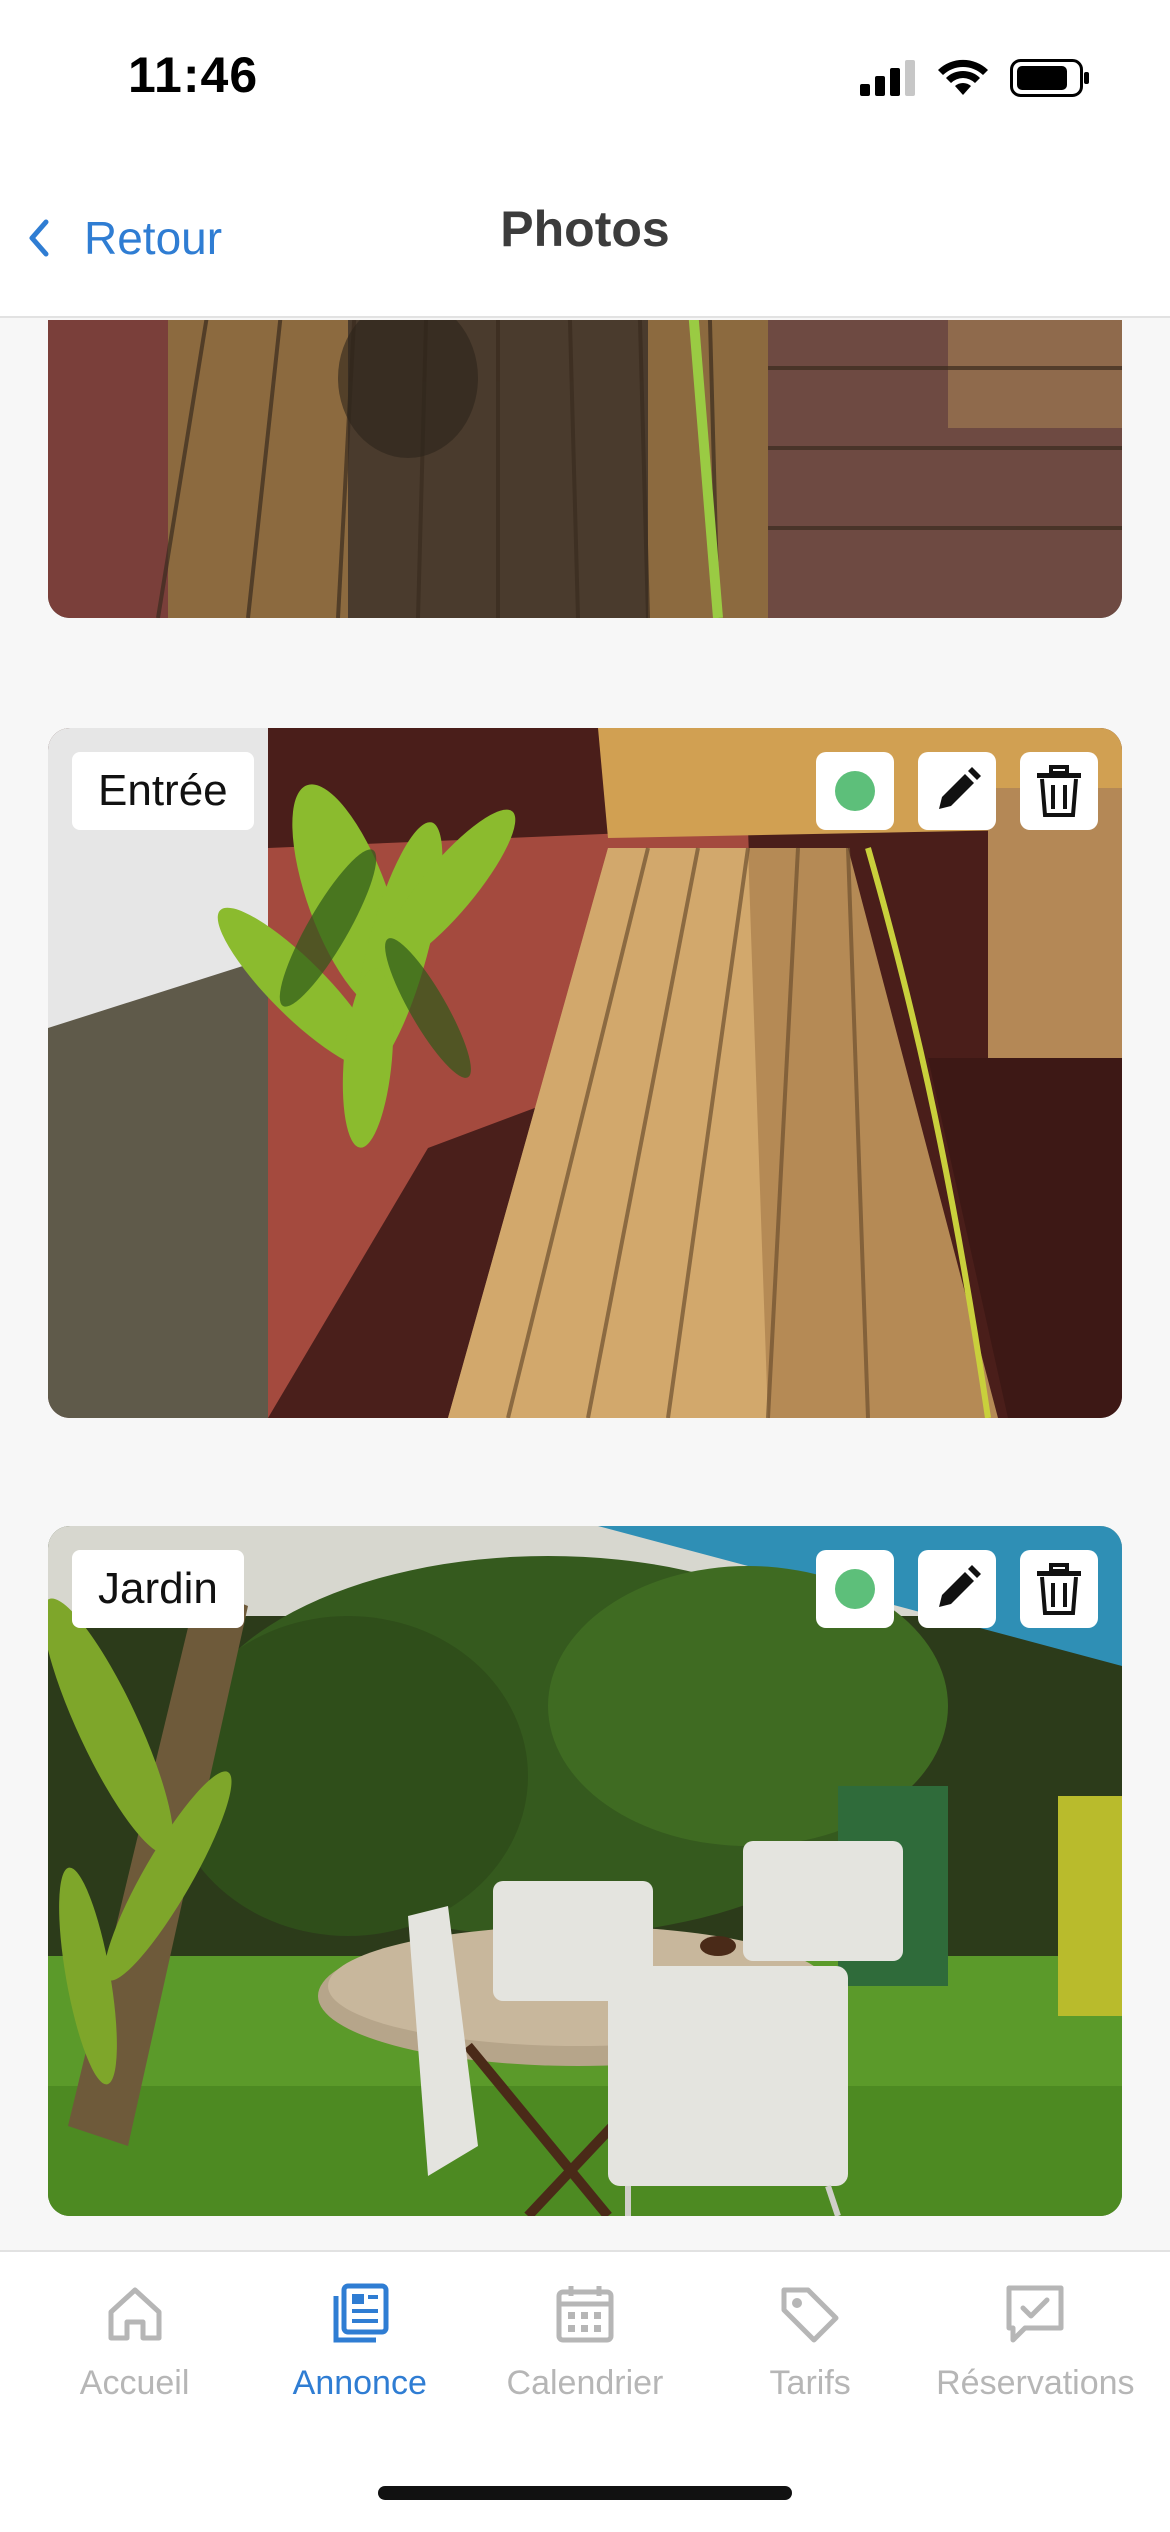 This screenshot has height=2532, width=1170. What do you see at coordinates (193, 75) in the screenshot?
I see `status-time: 11:46` at bounding box center [193, 75].